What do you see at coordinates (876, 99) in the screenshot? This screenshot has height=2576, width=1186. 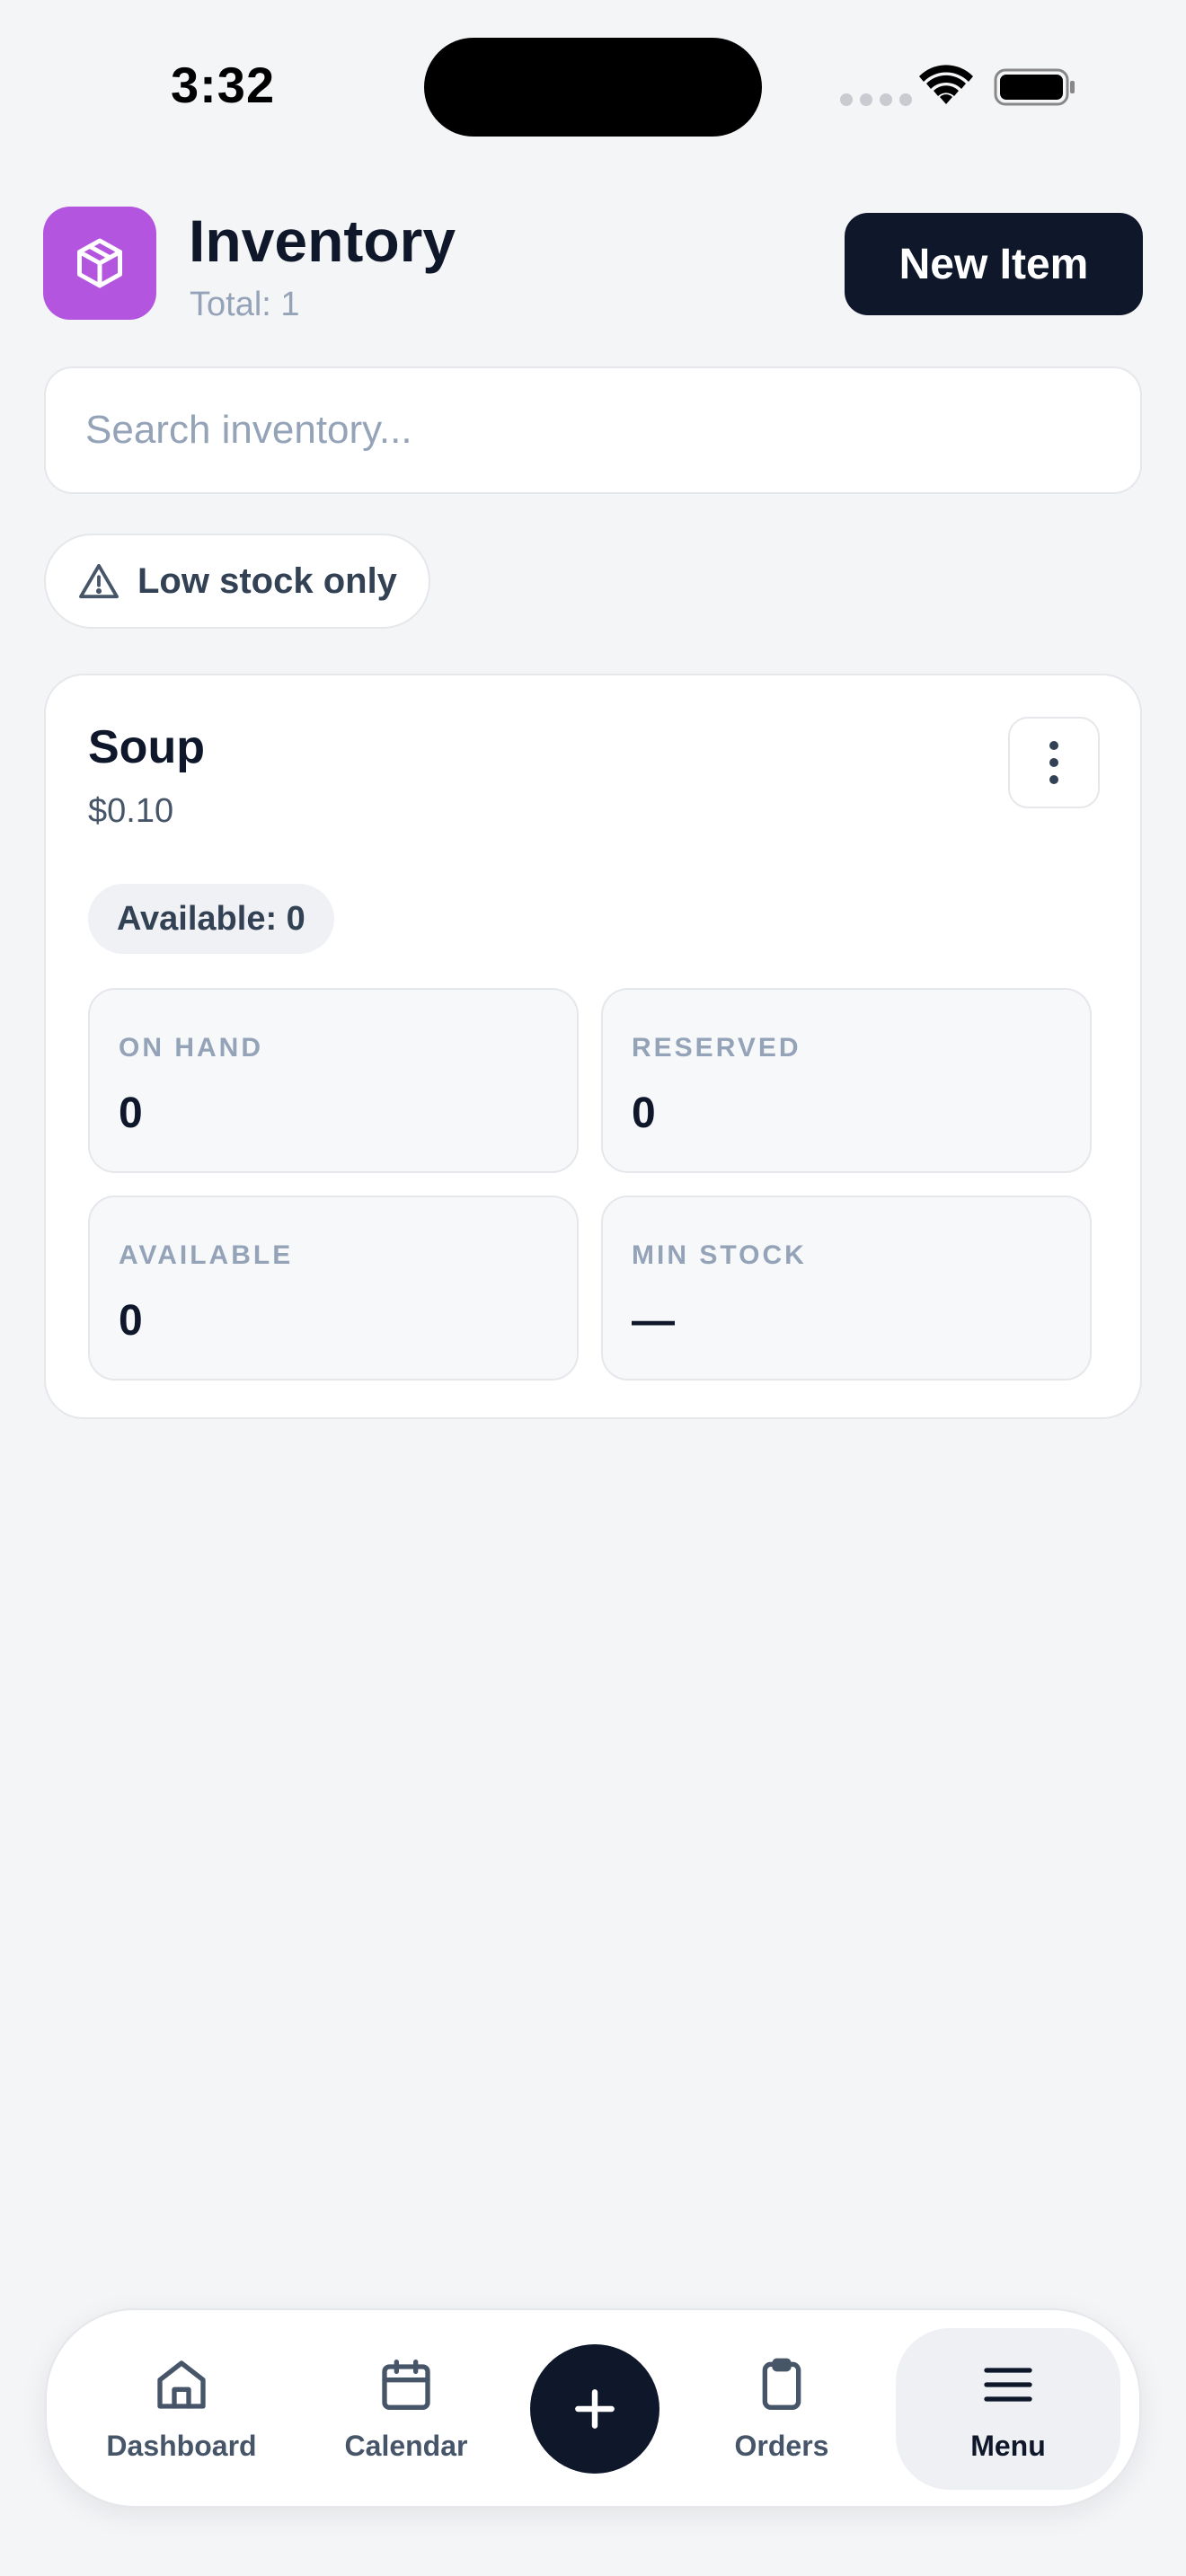 I see `cellular-signal-icon` at bounding box center [876, 99].